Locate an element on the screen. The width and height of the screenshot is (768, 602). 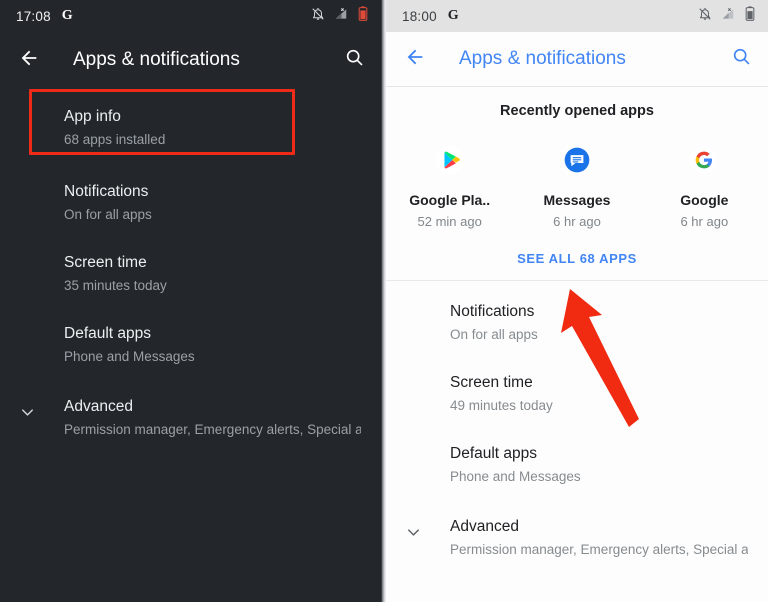
list-item-app-info: App info 68 apps installed is located at coordinates (190, 128).